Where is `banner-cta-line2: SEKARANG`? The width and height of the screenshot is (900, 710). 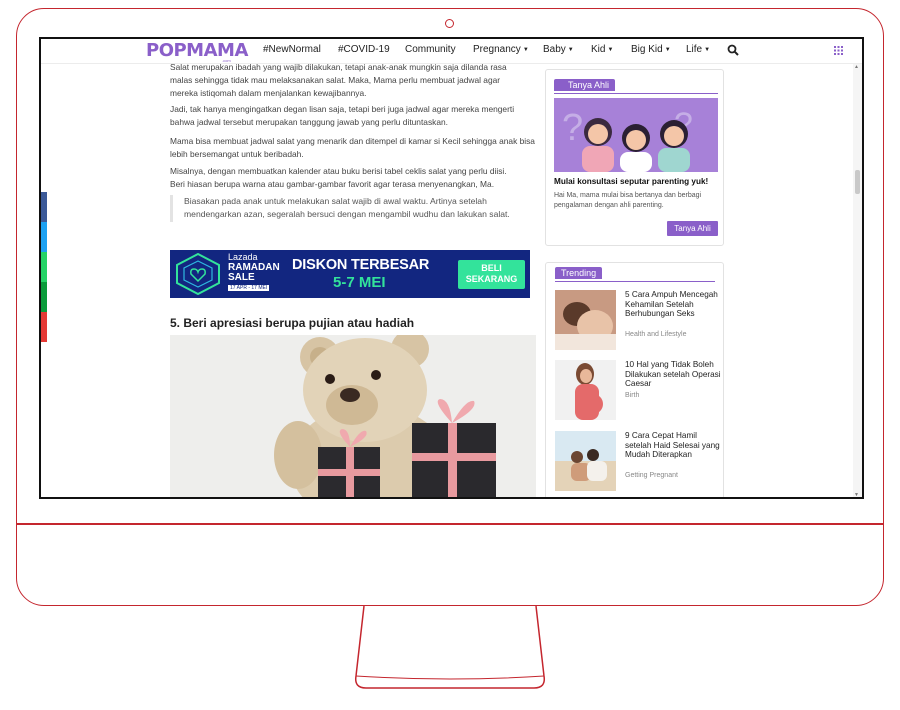
banner-cta-line2: SEKARANG is located at coordinates (491, 279).